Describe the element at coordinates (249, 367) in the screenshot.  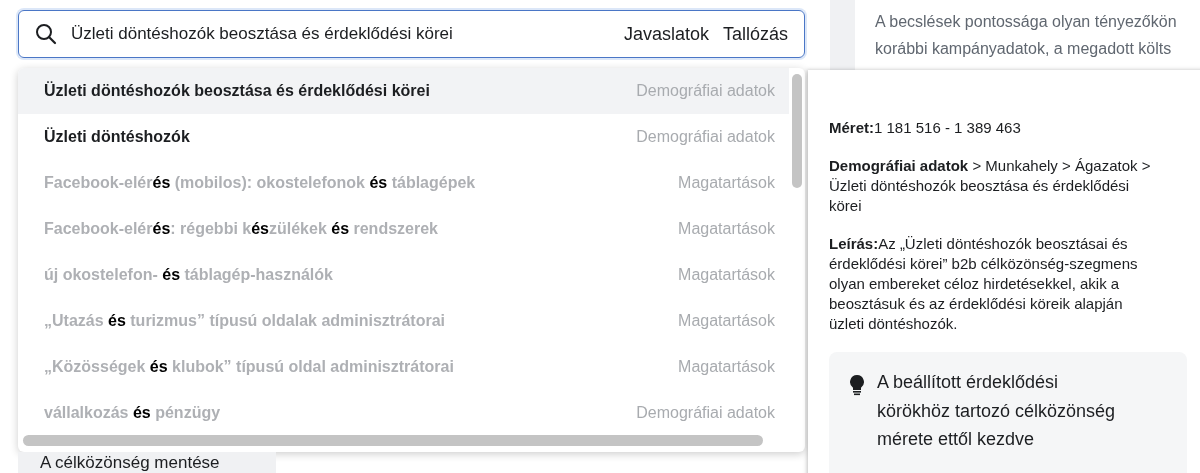
I see `suggestion-name: „Közösségek és klubok” típusú oldal adminisztrátorai` at that location.